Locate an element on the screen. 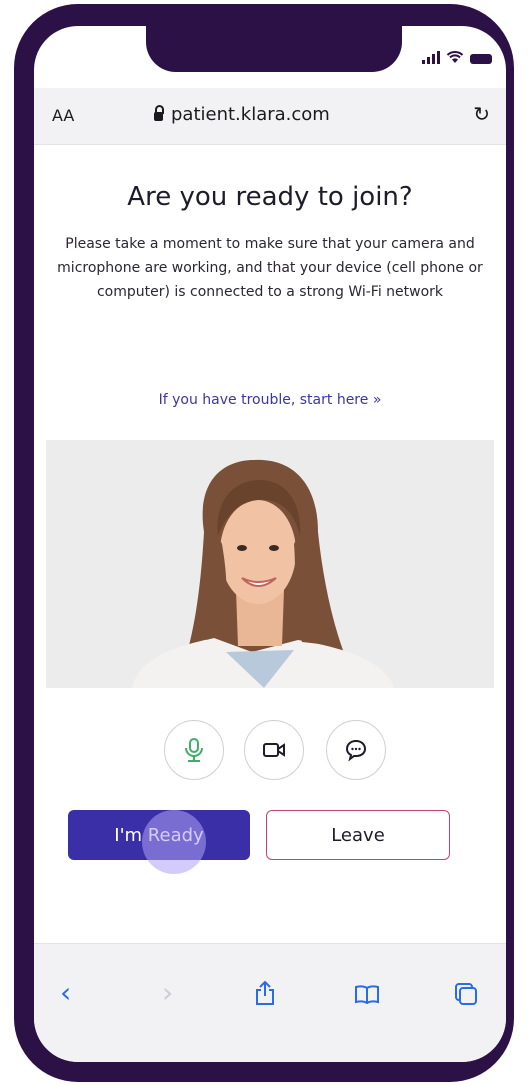  browser-address-bar: AA patient.klara.com ↻ is located at coordinates (270, 116).